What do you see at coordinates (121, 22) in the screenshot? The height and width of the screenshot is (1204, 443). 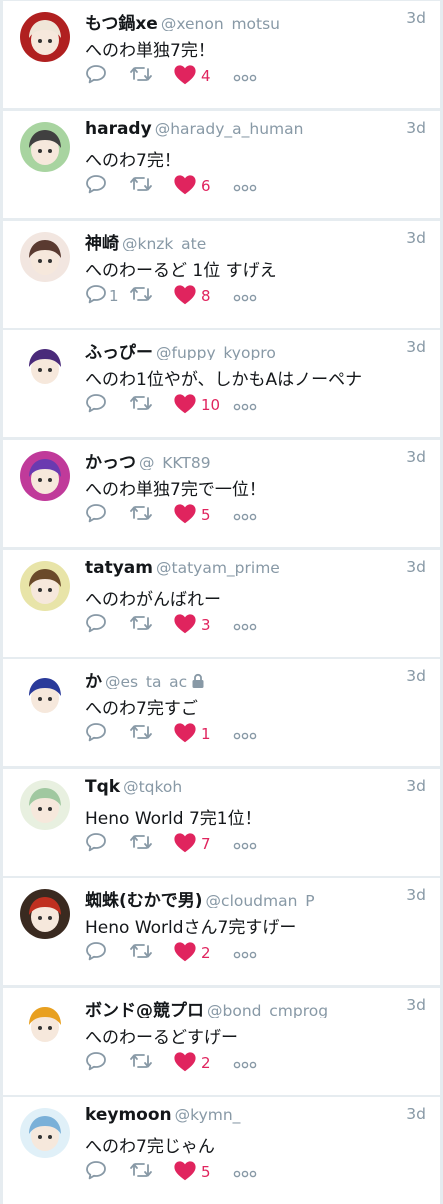 I see `display-name: もつ鍋xe` at bounding box center [121, 22].